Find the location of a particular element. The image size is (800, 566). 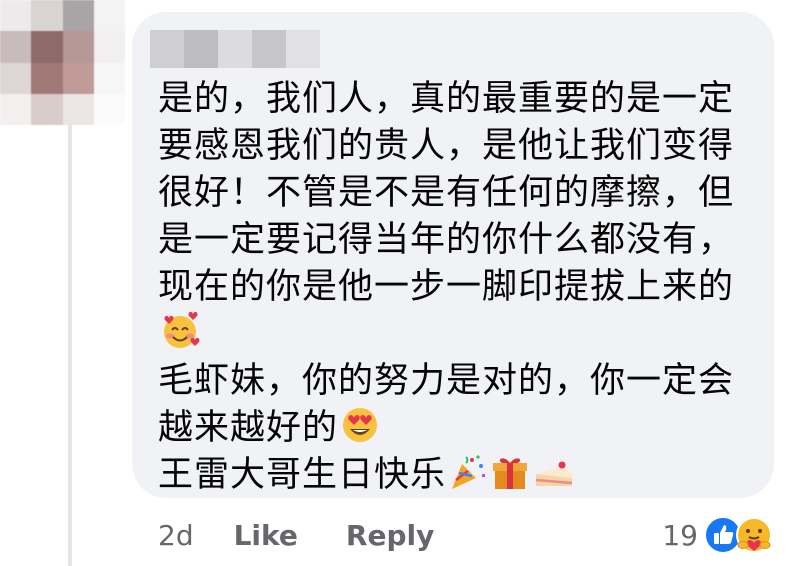

care-reaction-icon is located at coordinates (754, 535).